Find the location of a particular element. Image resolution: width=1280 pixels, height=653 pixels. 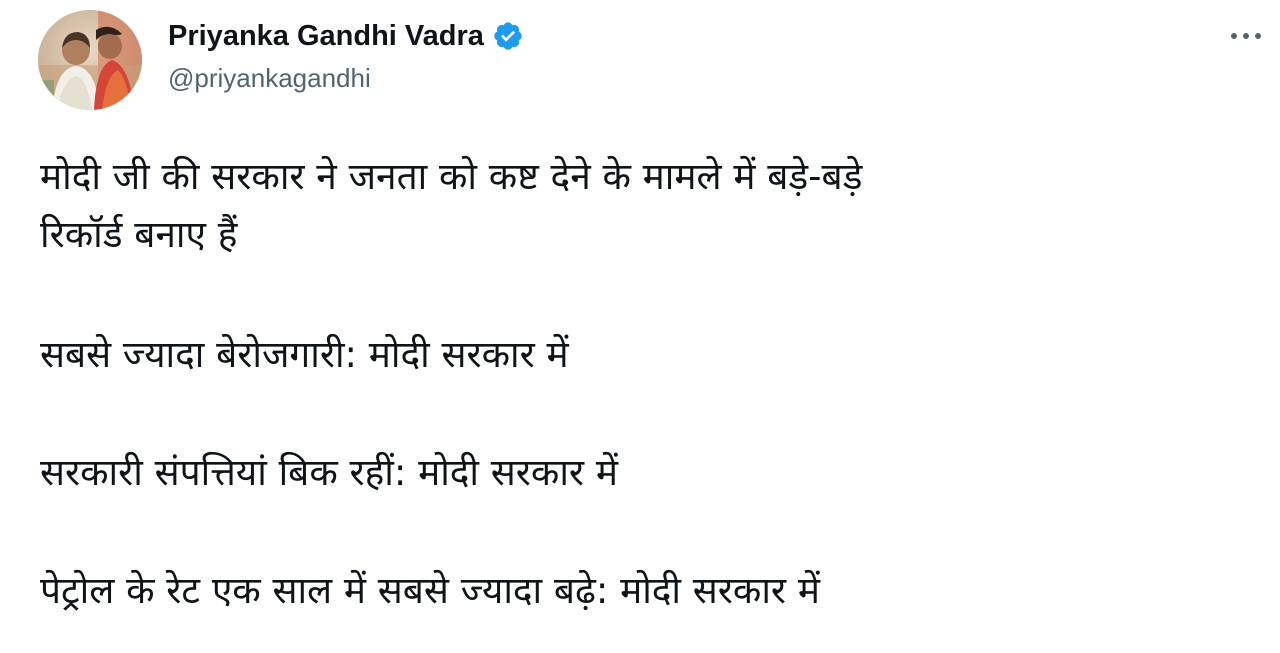

verified-badge-icon is located at coordinates (508, 36).